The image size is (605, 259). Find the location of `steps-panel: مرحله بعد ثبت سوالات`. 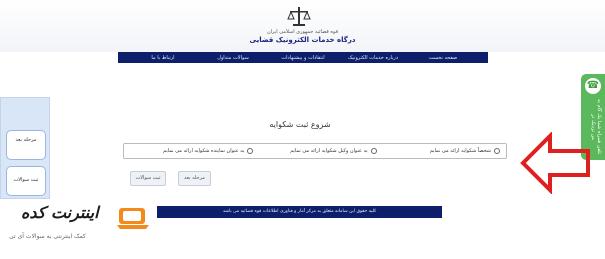

steps-panel: مرحله بعد ثبت سوالات is located at coordinates (25, 148).